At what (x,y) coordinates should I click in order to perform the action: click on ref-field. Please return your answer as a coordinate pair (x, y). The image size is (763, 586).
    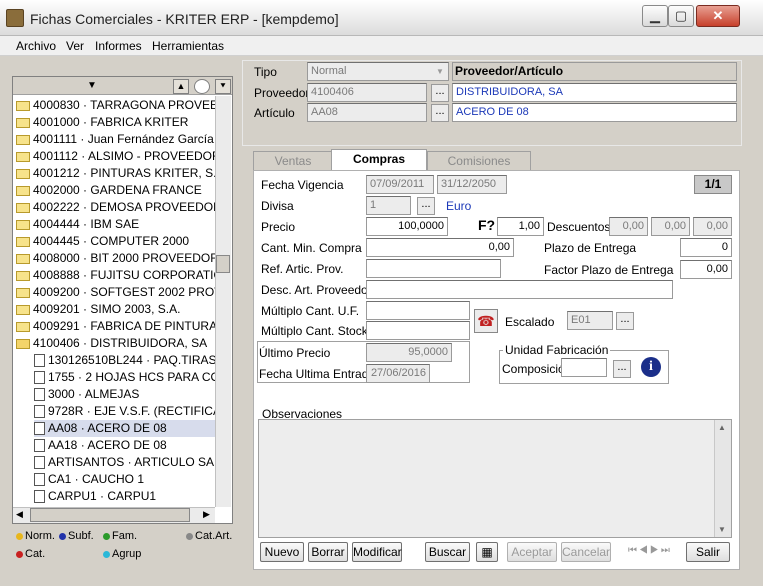
    Looking at the image, I should click on (433, 268).